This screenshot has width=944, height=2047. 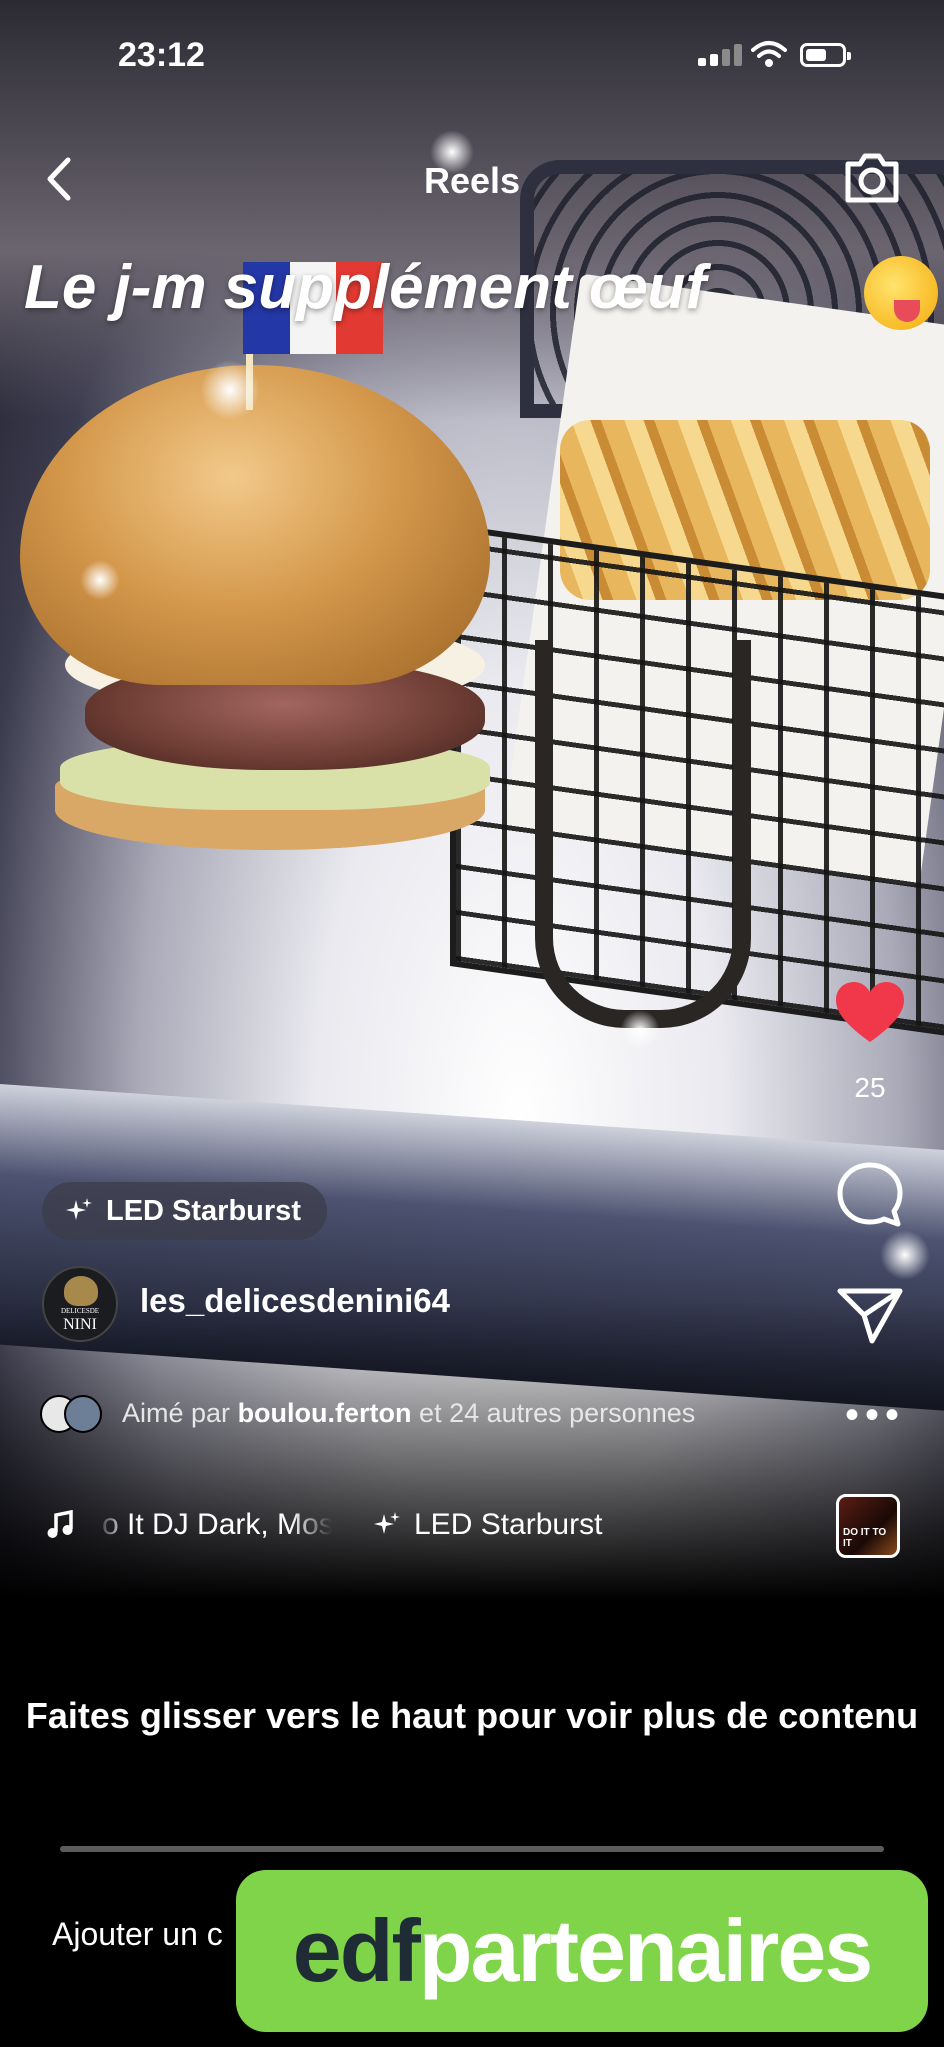 What do you see at coordinates (645, 1950) in the screenshot?
I see `banner-text-partenaires: partenaires` at bounding box center [645, 1950].